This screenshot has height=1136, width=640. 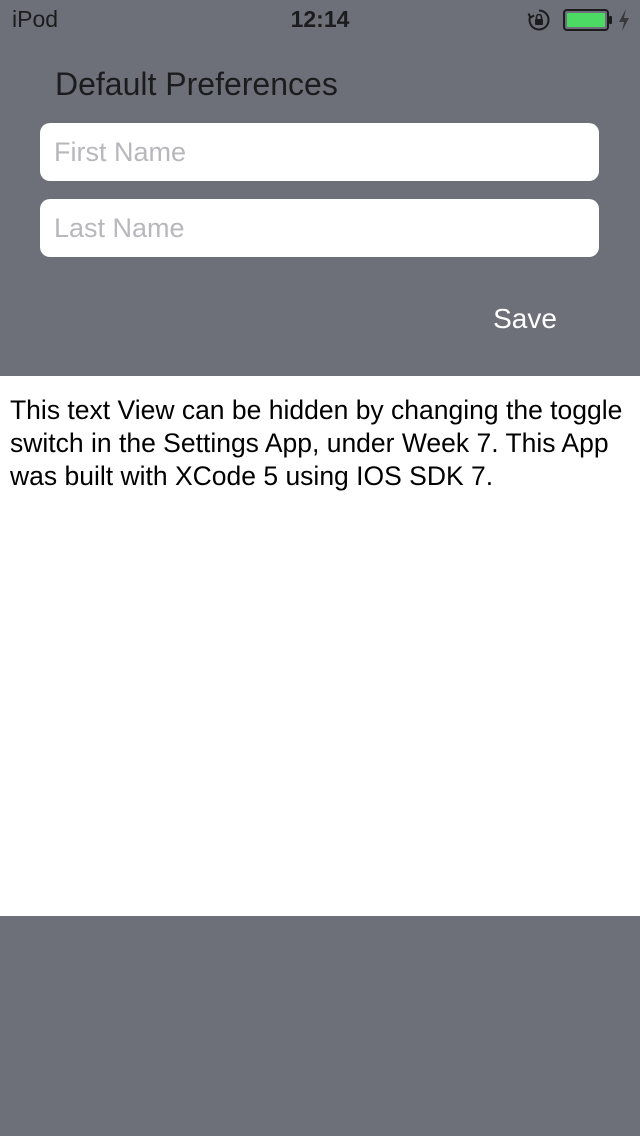 What do you see at coordinates (196, 84) in the screenshot?
I see `page-title: Default Preferences` at bounding box center [196, 84].